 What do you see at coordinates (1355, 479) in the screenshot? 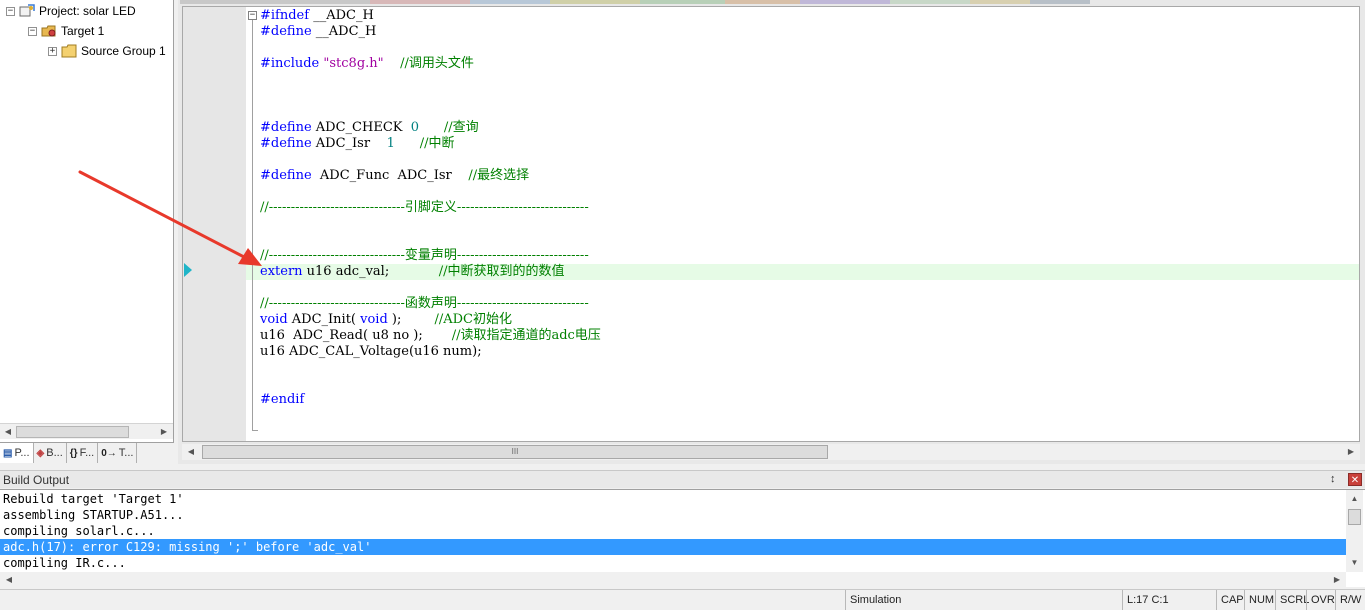
I see `close-icon: ✕` at bounding box center [1355, 479].